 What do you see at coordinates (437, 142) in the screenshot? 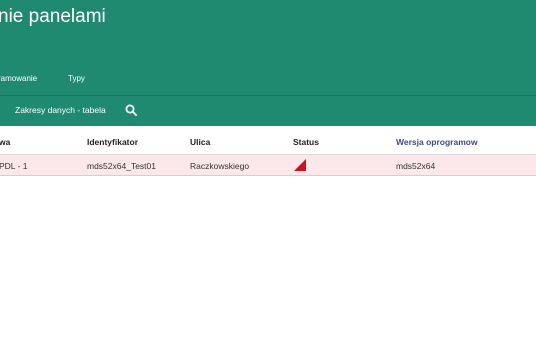
I see `column-header-wersja: Wersja oprogramow` at bounding box center [437, 142].